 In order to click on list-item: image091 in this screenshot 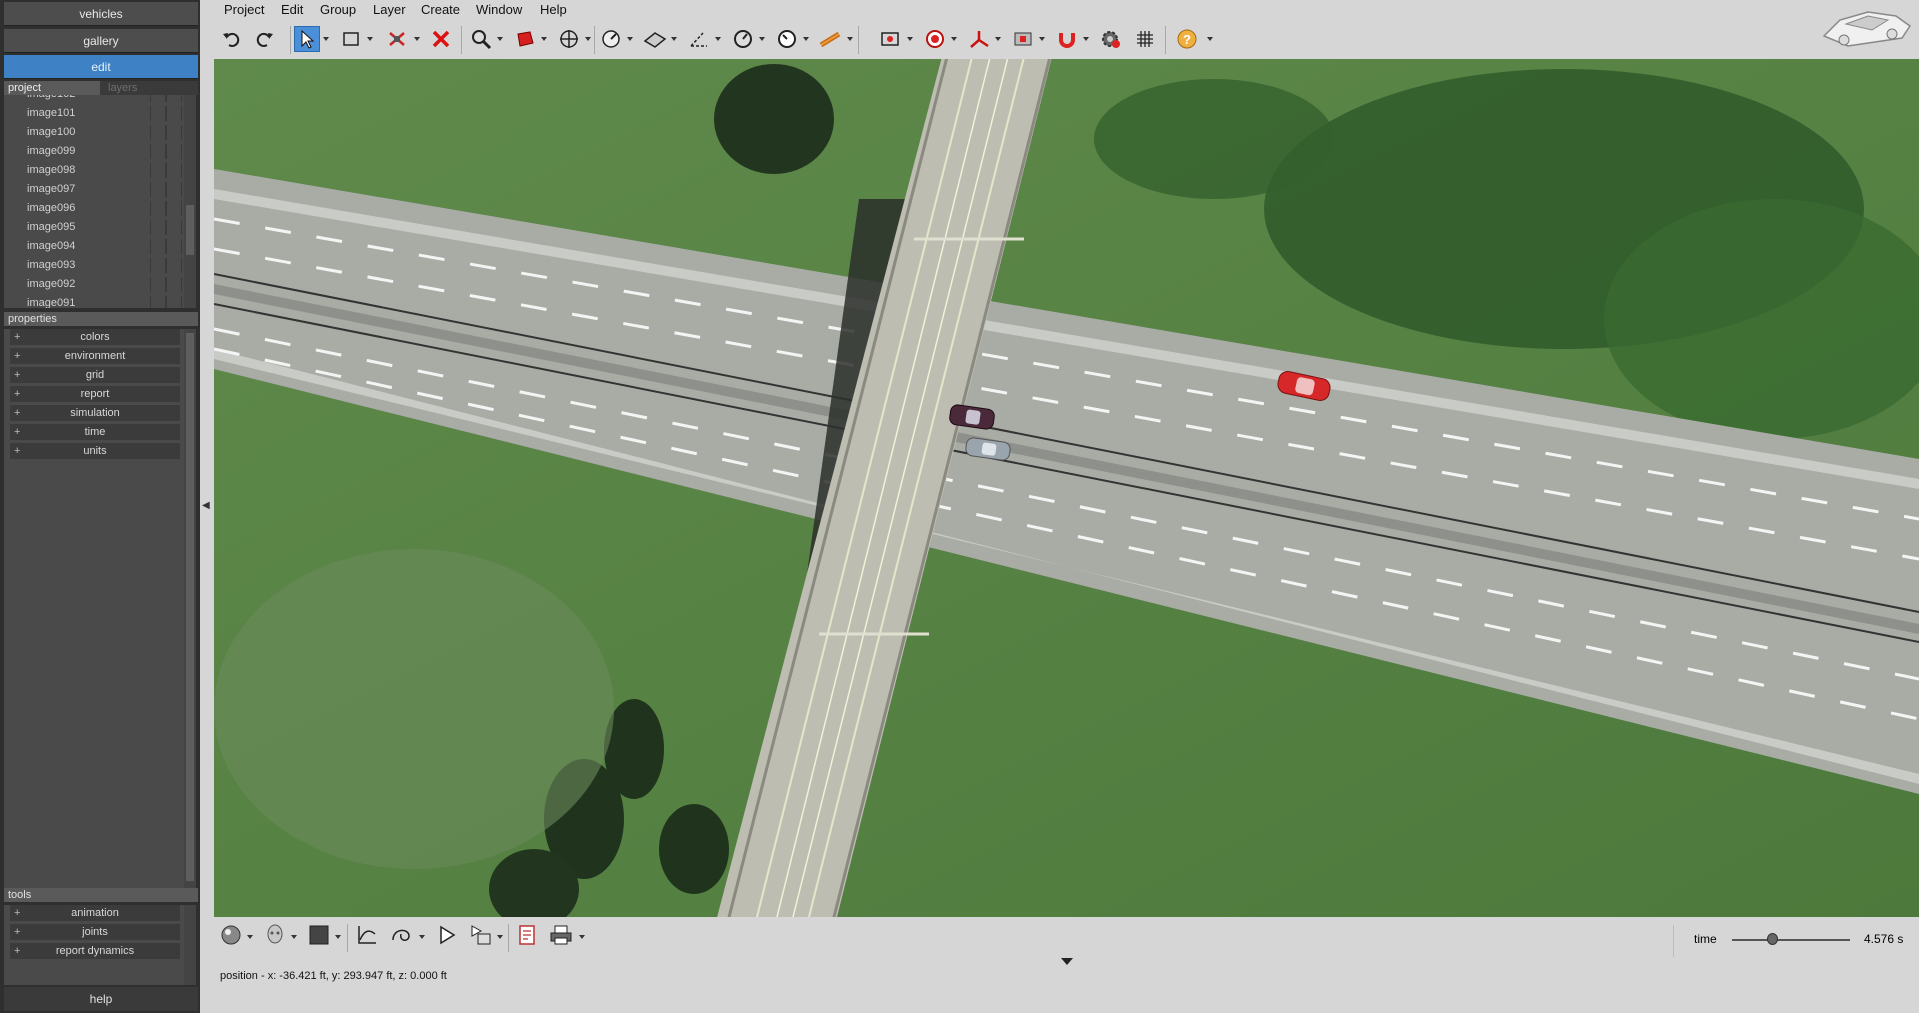, I will do `click(94, 301)`.